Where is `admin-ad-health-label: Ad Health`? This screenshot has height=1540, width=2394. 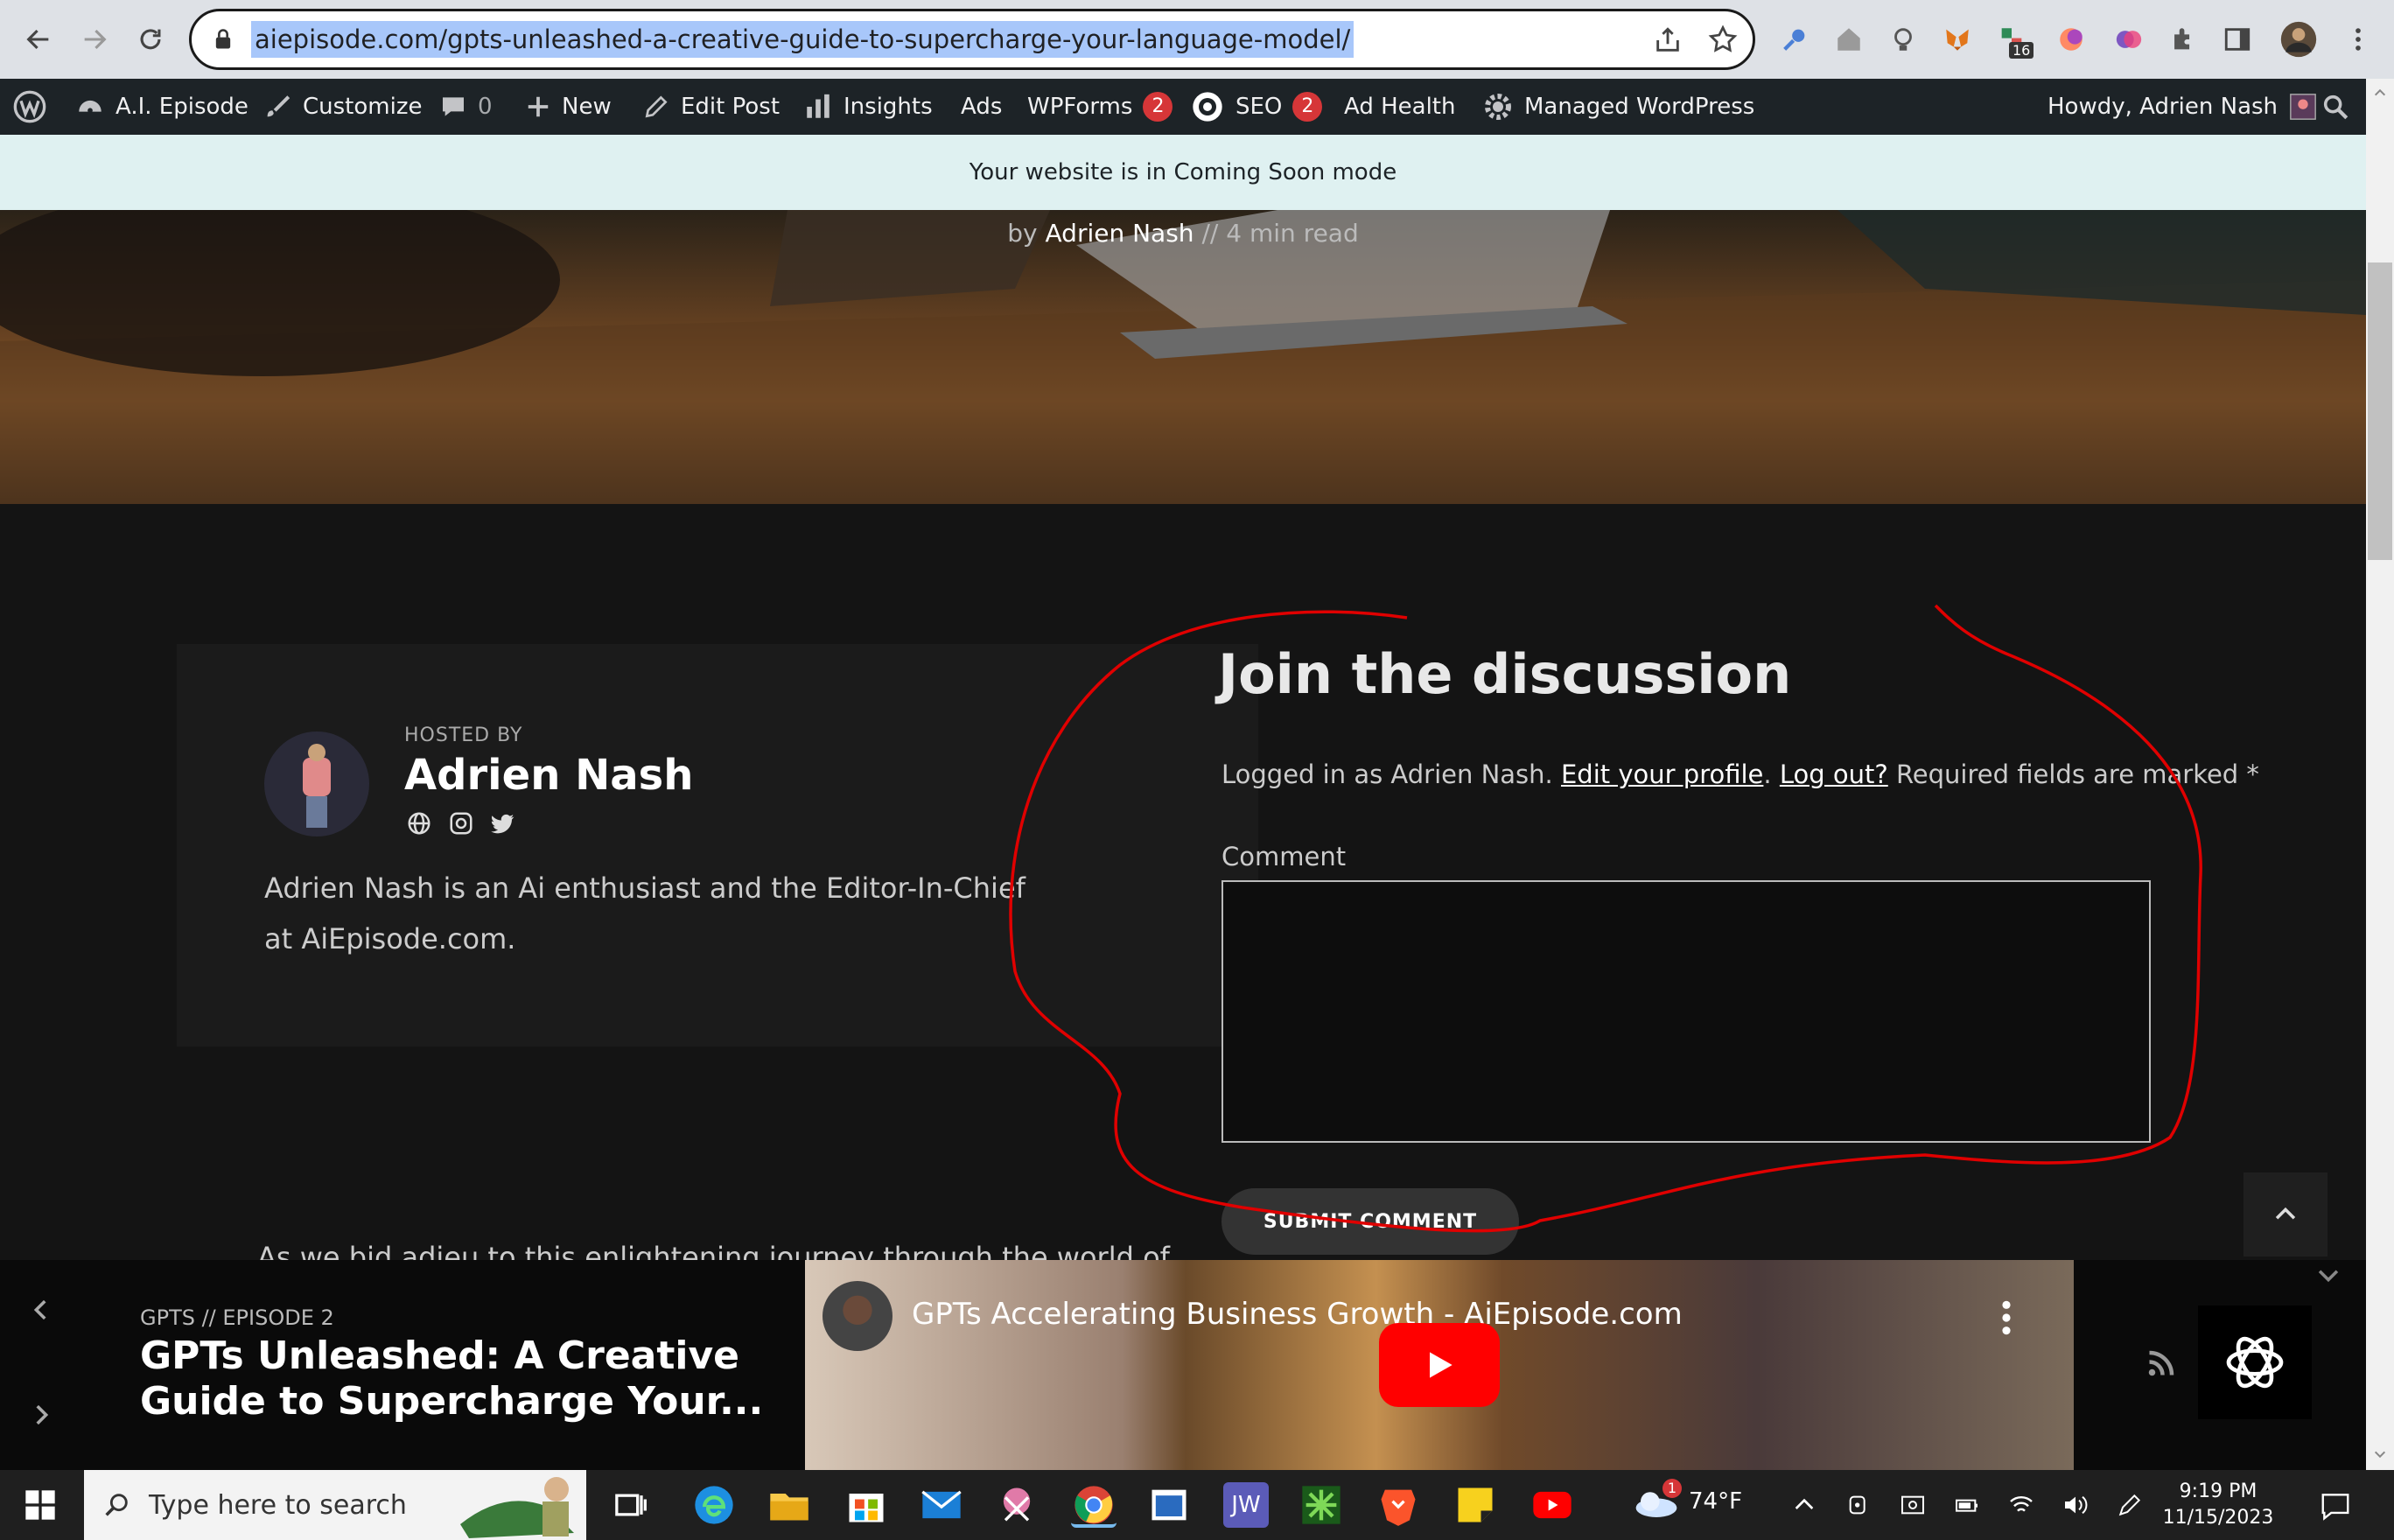 admin-ad-health-label: Ad Health is located at coordinates (1400, 107).